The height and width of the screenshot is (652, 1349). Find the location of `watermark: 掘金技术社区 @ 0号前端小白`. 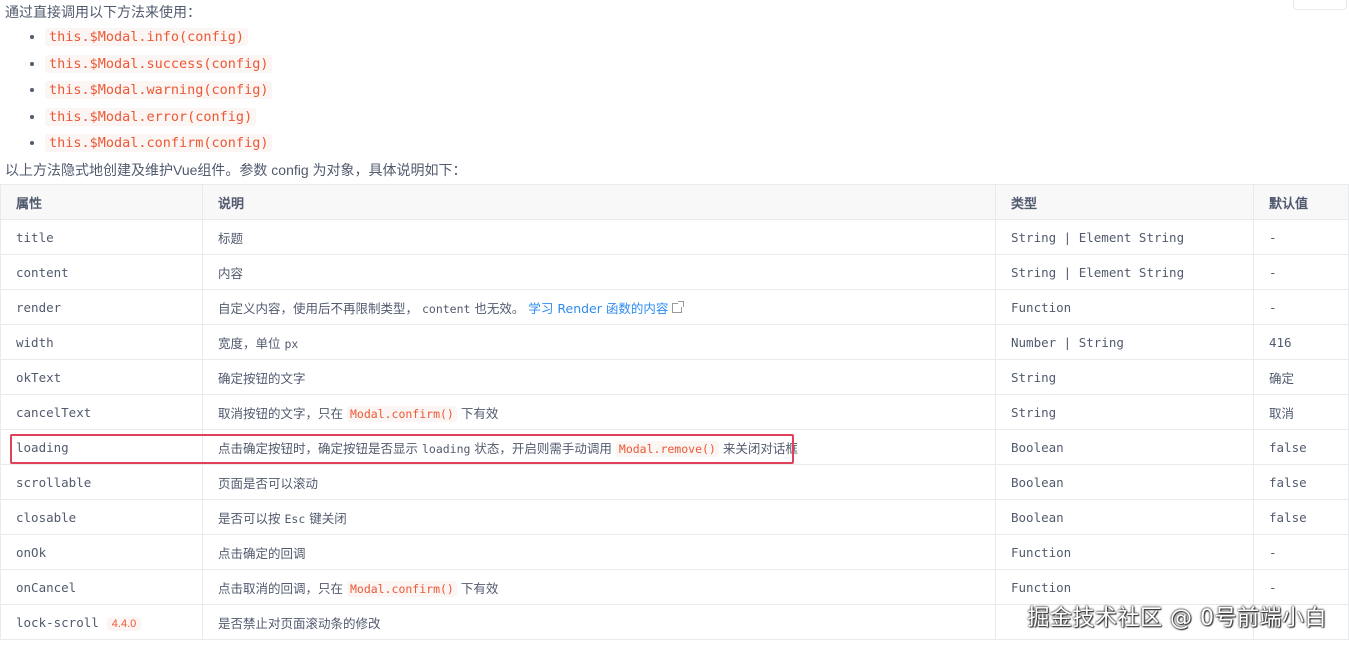

watermark: 掘金技术社区 @ 0号前端小白 is located at coordinates (1177, 618).